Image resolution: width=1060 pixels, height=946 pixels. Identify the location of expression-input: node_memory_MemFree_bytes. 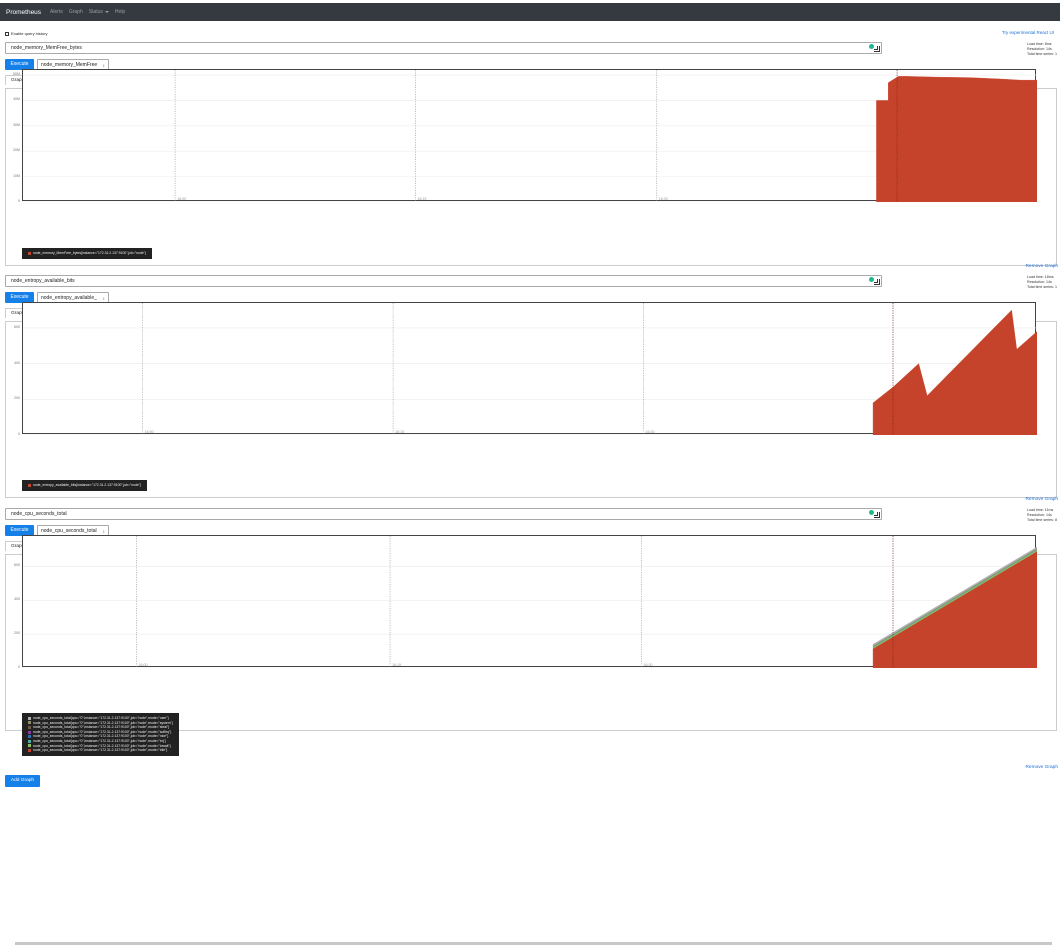
(443, 48).